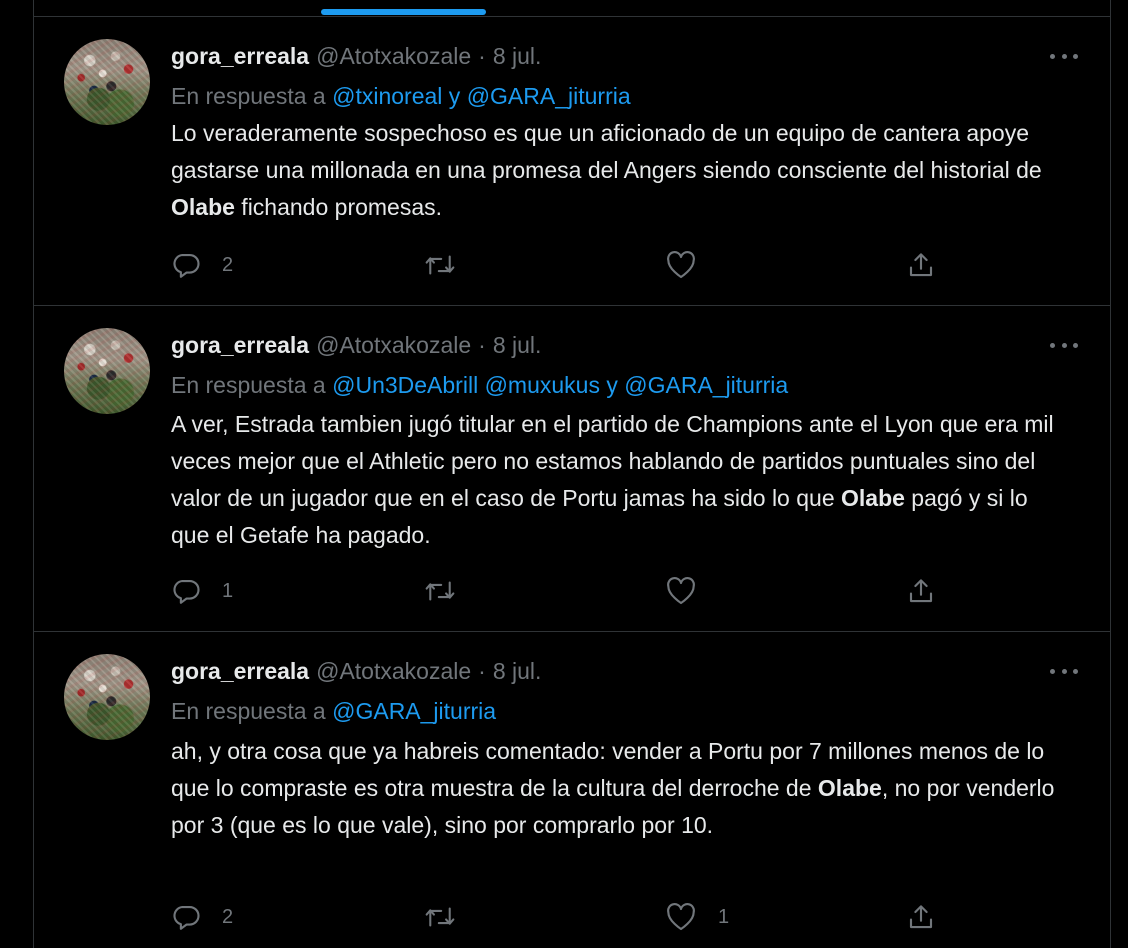  What do you see at coordinates (387, 96) in the screenshot?
I see `mention-link: @txinoreal` at bounding box center [387, 96].